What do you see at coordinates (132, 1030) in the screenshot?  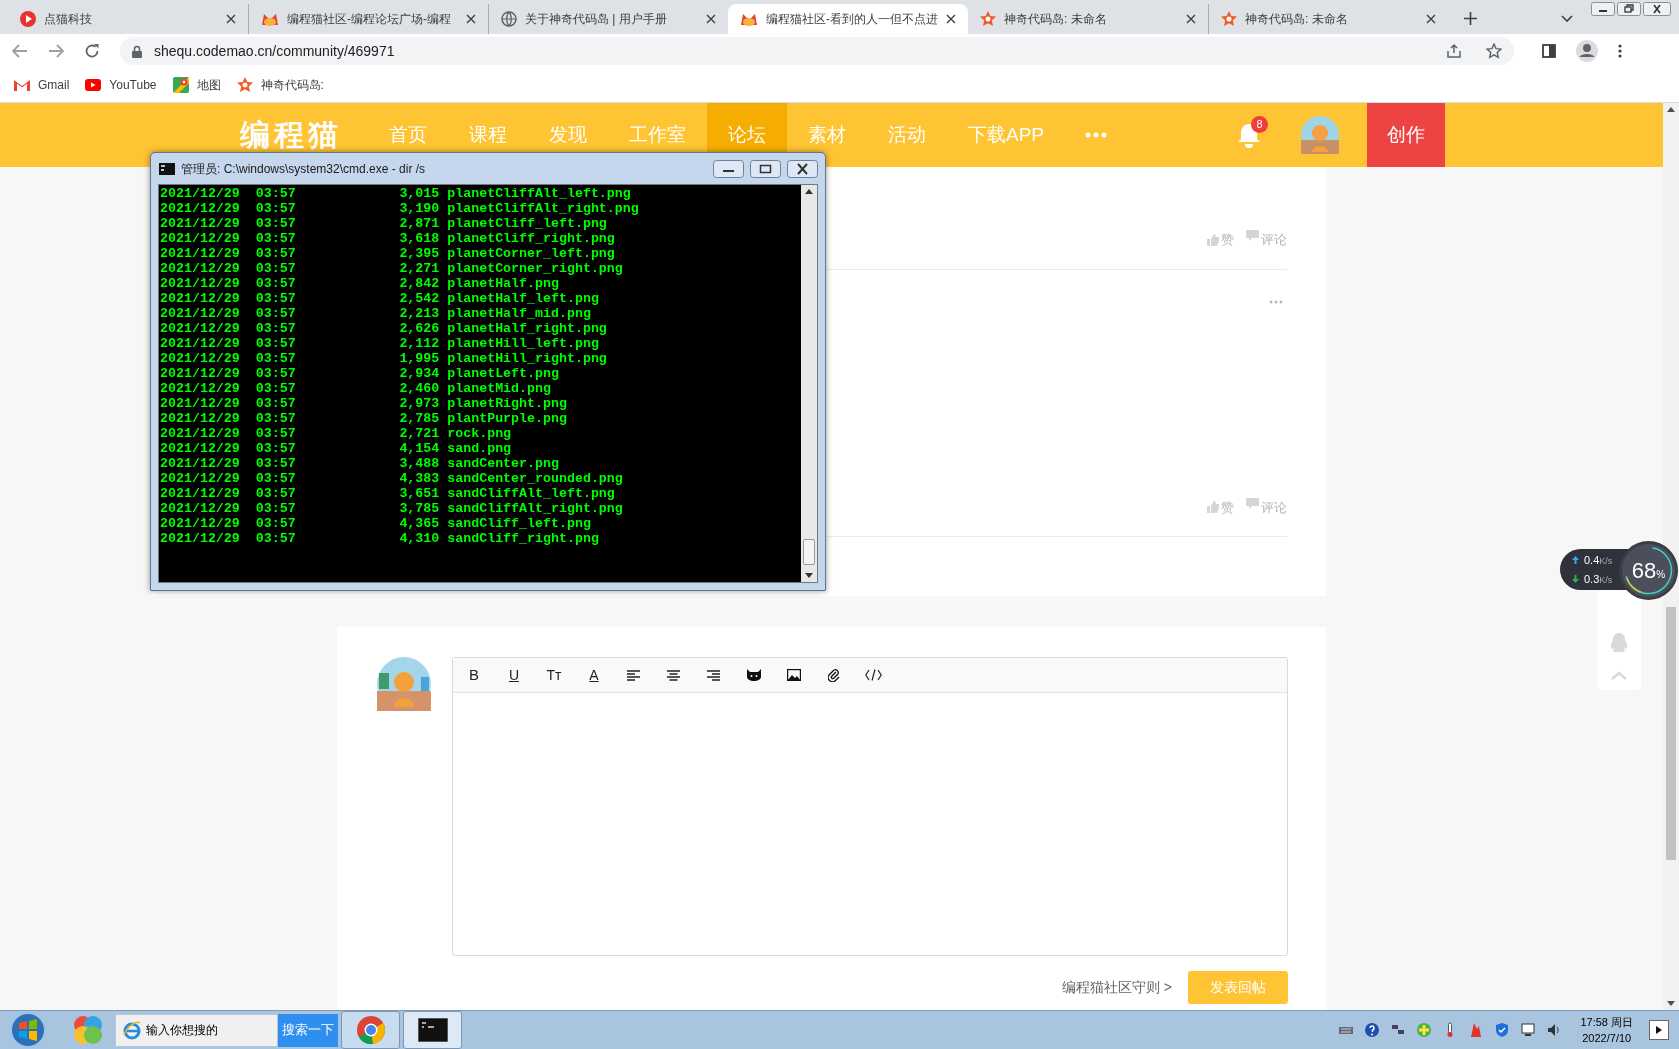 I see `browser-e-icon` at bounding box center [132, 1030].